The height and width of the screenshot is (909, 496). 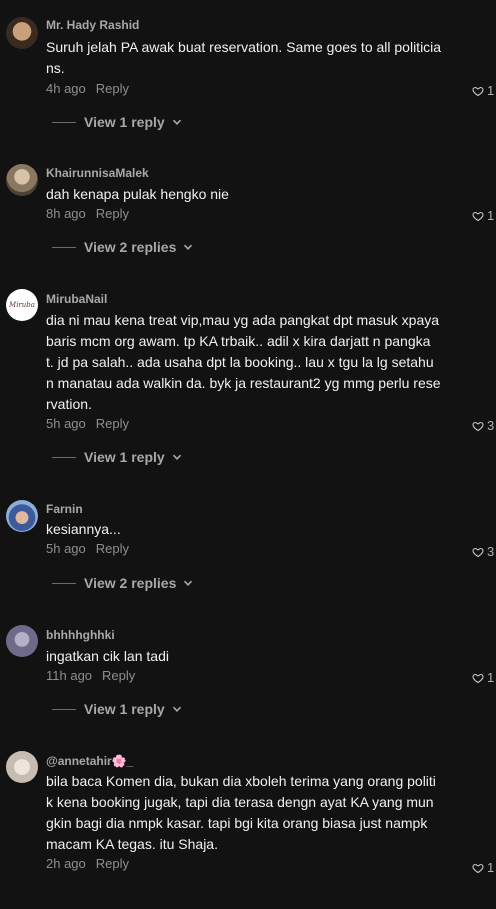 What do you see at coordinates (89, 761) in the screenshot?
I see `comment-username: @annetahir🌸_` at bounding box center [89, 761].